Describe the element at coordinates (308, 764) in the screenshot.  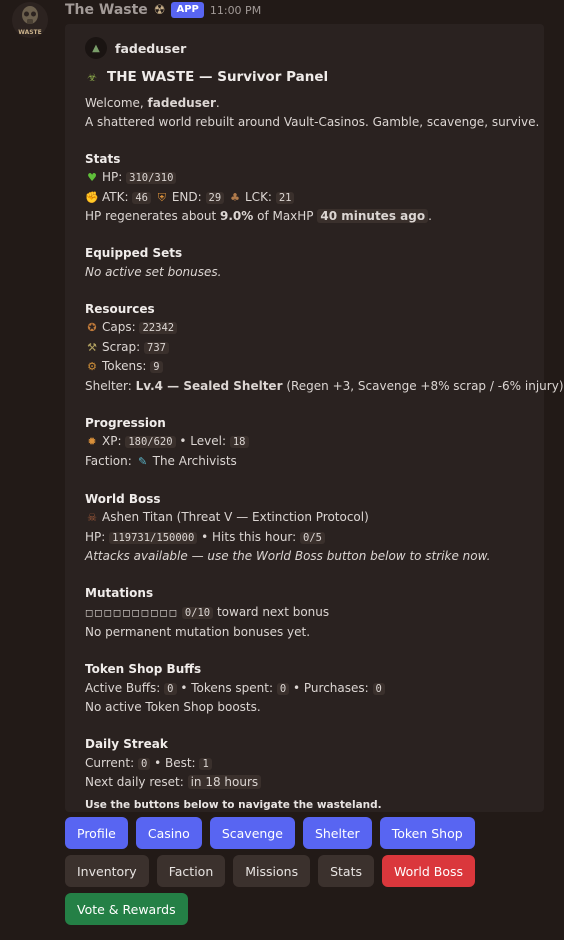
I see `streak-line: Current: 0 • Best: 1` at that location.